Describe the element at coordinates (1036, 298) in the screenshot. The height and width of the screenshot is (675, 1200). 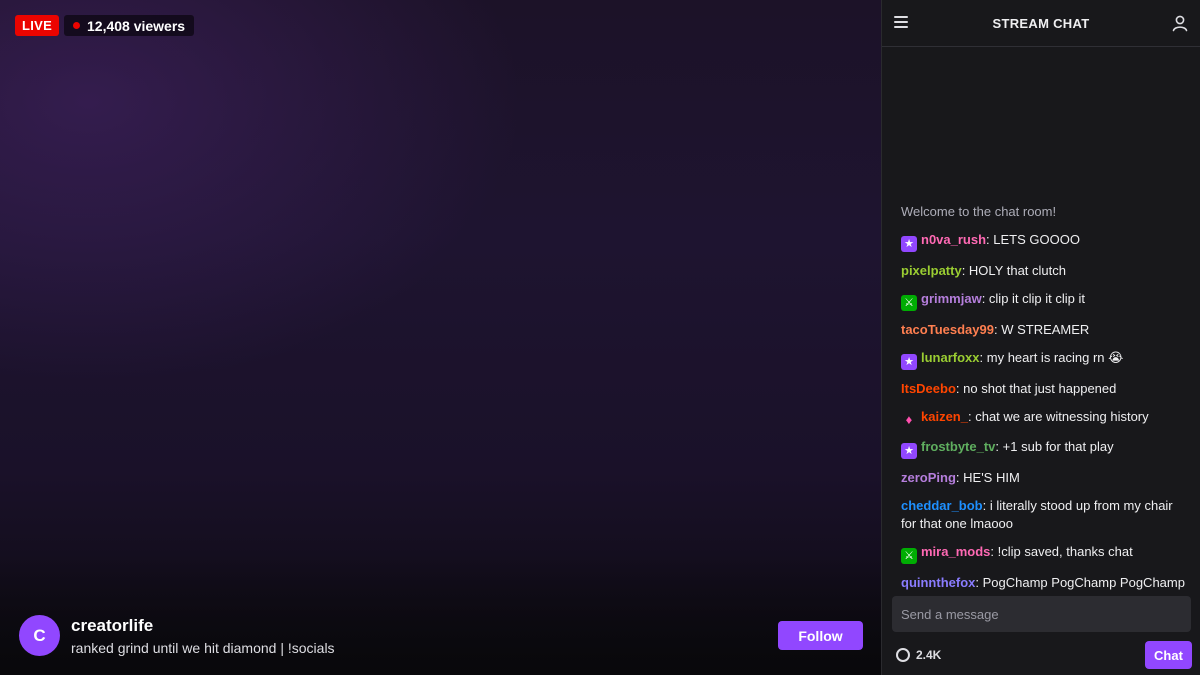
I see `chat-message-text: clip it clip it clip it` at that location.